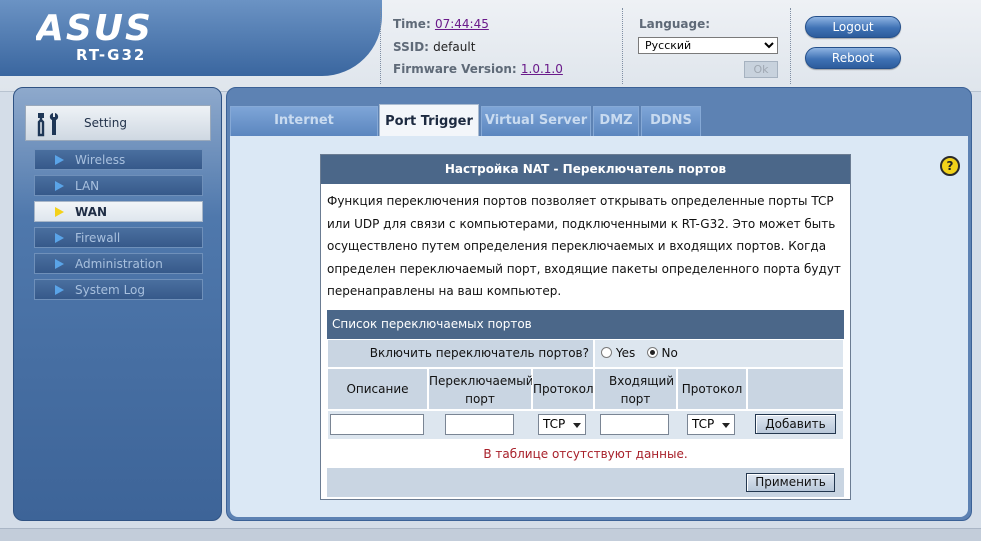 This screenshot has width=981, height=541. What do you see at coordinates (377, 424) in the screenshot?
I see `description-input` at bounding box center [377, 424].